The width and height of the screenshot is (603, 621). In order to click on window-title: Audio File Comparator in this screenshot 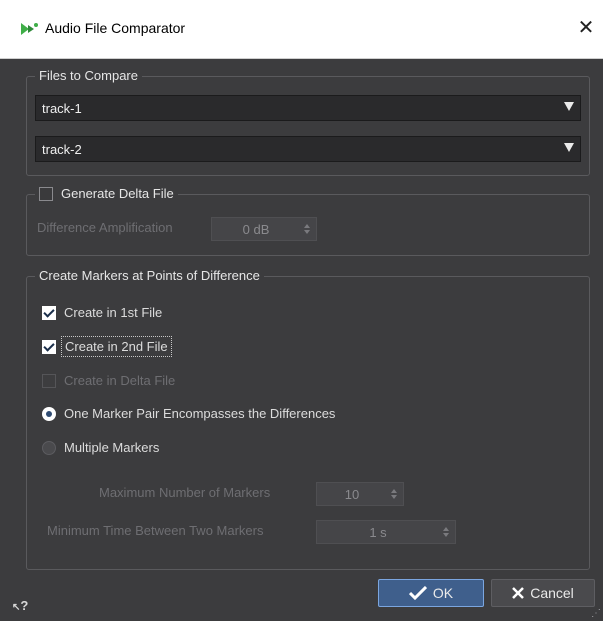, I will do `click(115, 28)`.